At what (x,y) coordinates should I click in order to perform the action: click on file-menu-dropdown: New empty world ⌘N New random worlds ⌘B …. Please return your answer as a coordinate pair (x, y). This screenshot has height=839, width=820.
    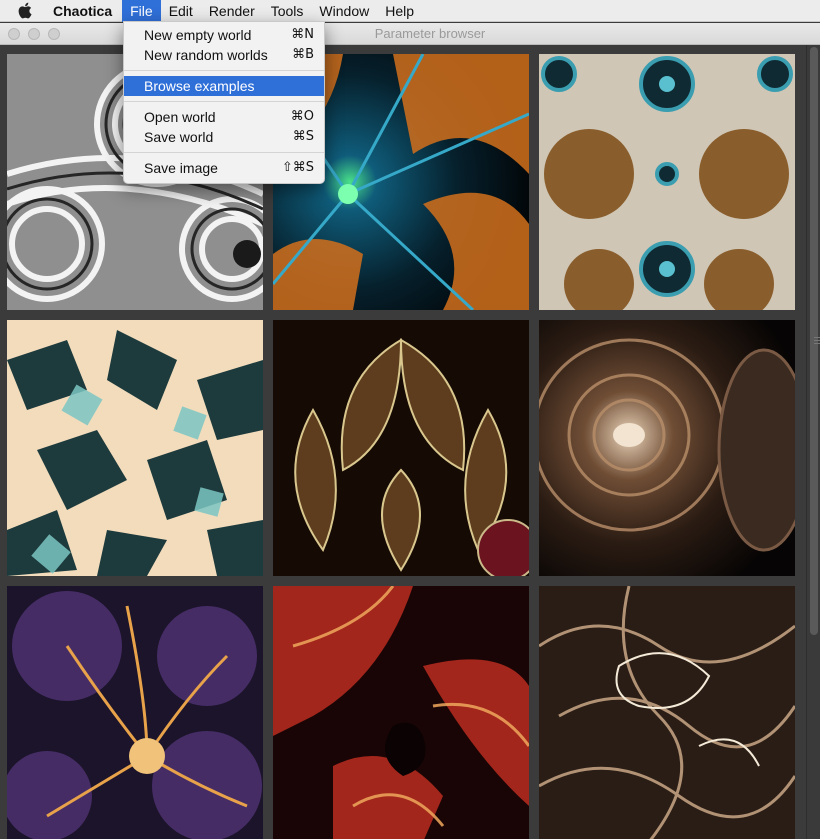
    Looking at the image, I should click on (224, 102).